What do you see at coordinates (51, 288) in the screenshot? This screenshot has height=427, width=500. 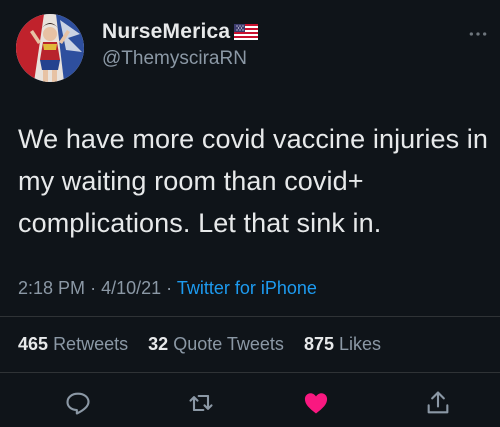 I see `tweet-time: 2:18 PM` at bounding box center [51, 288].